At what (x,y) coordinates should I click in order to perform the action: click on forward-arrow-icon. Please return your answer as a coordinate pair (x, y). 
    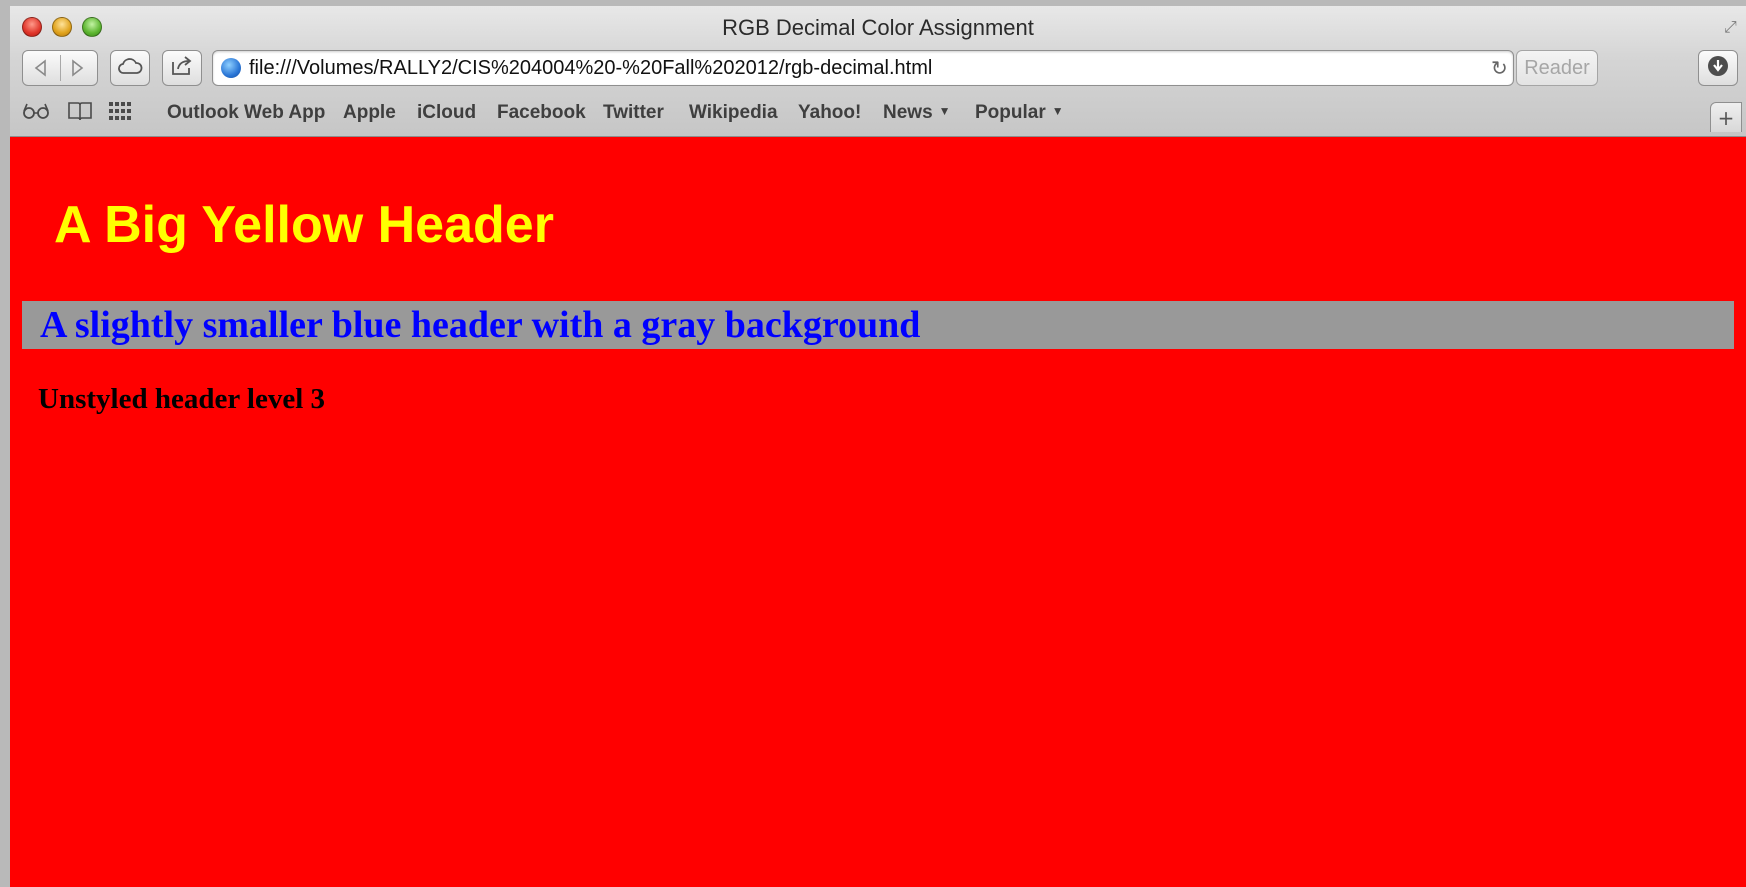
    Looking at the image, I should click on (77, 70).